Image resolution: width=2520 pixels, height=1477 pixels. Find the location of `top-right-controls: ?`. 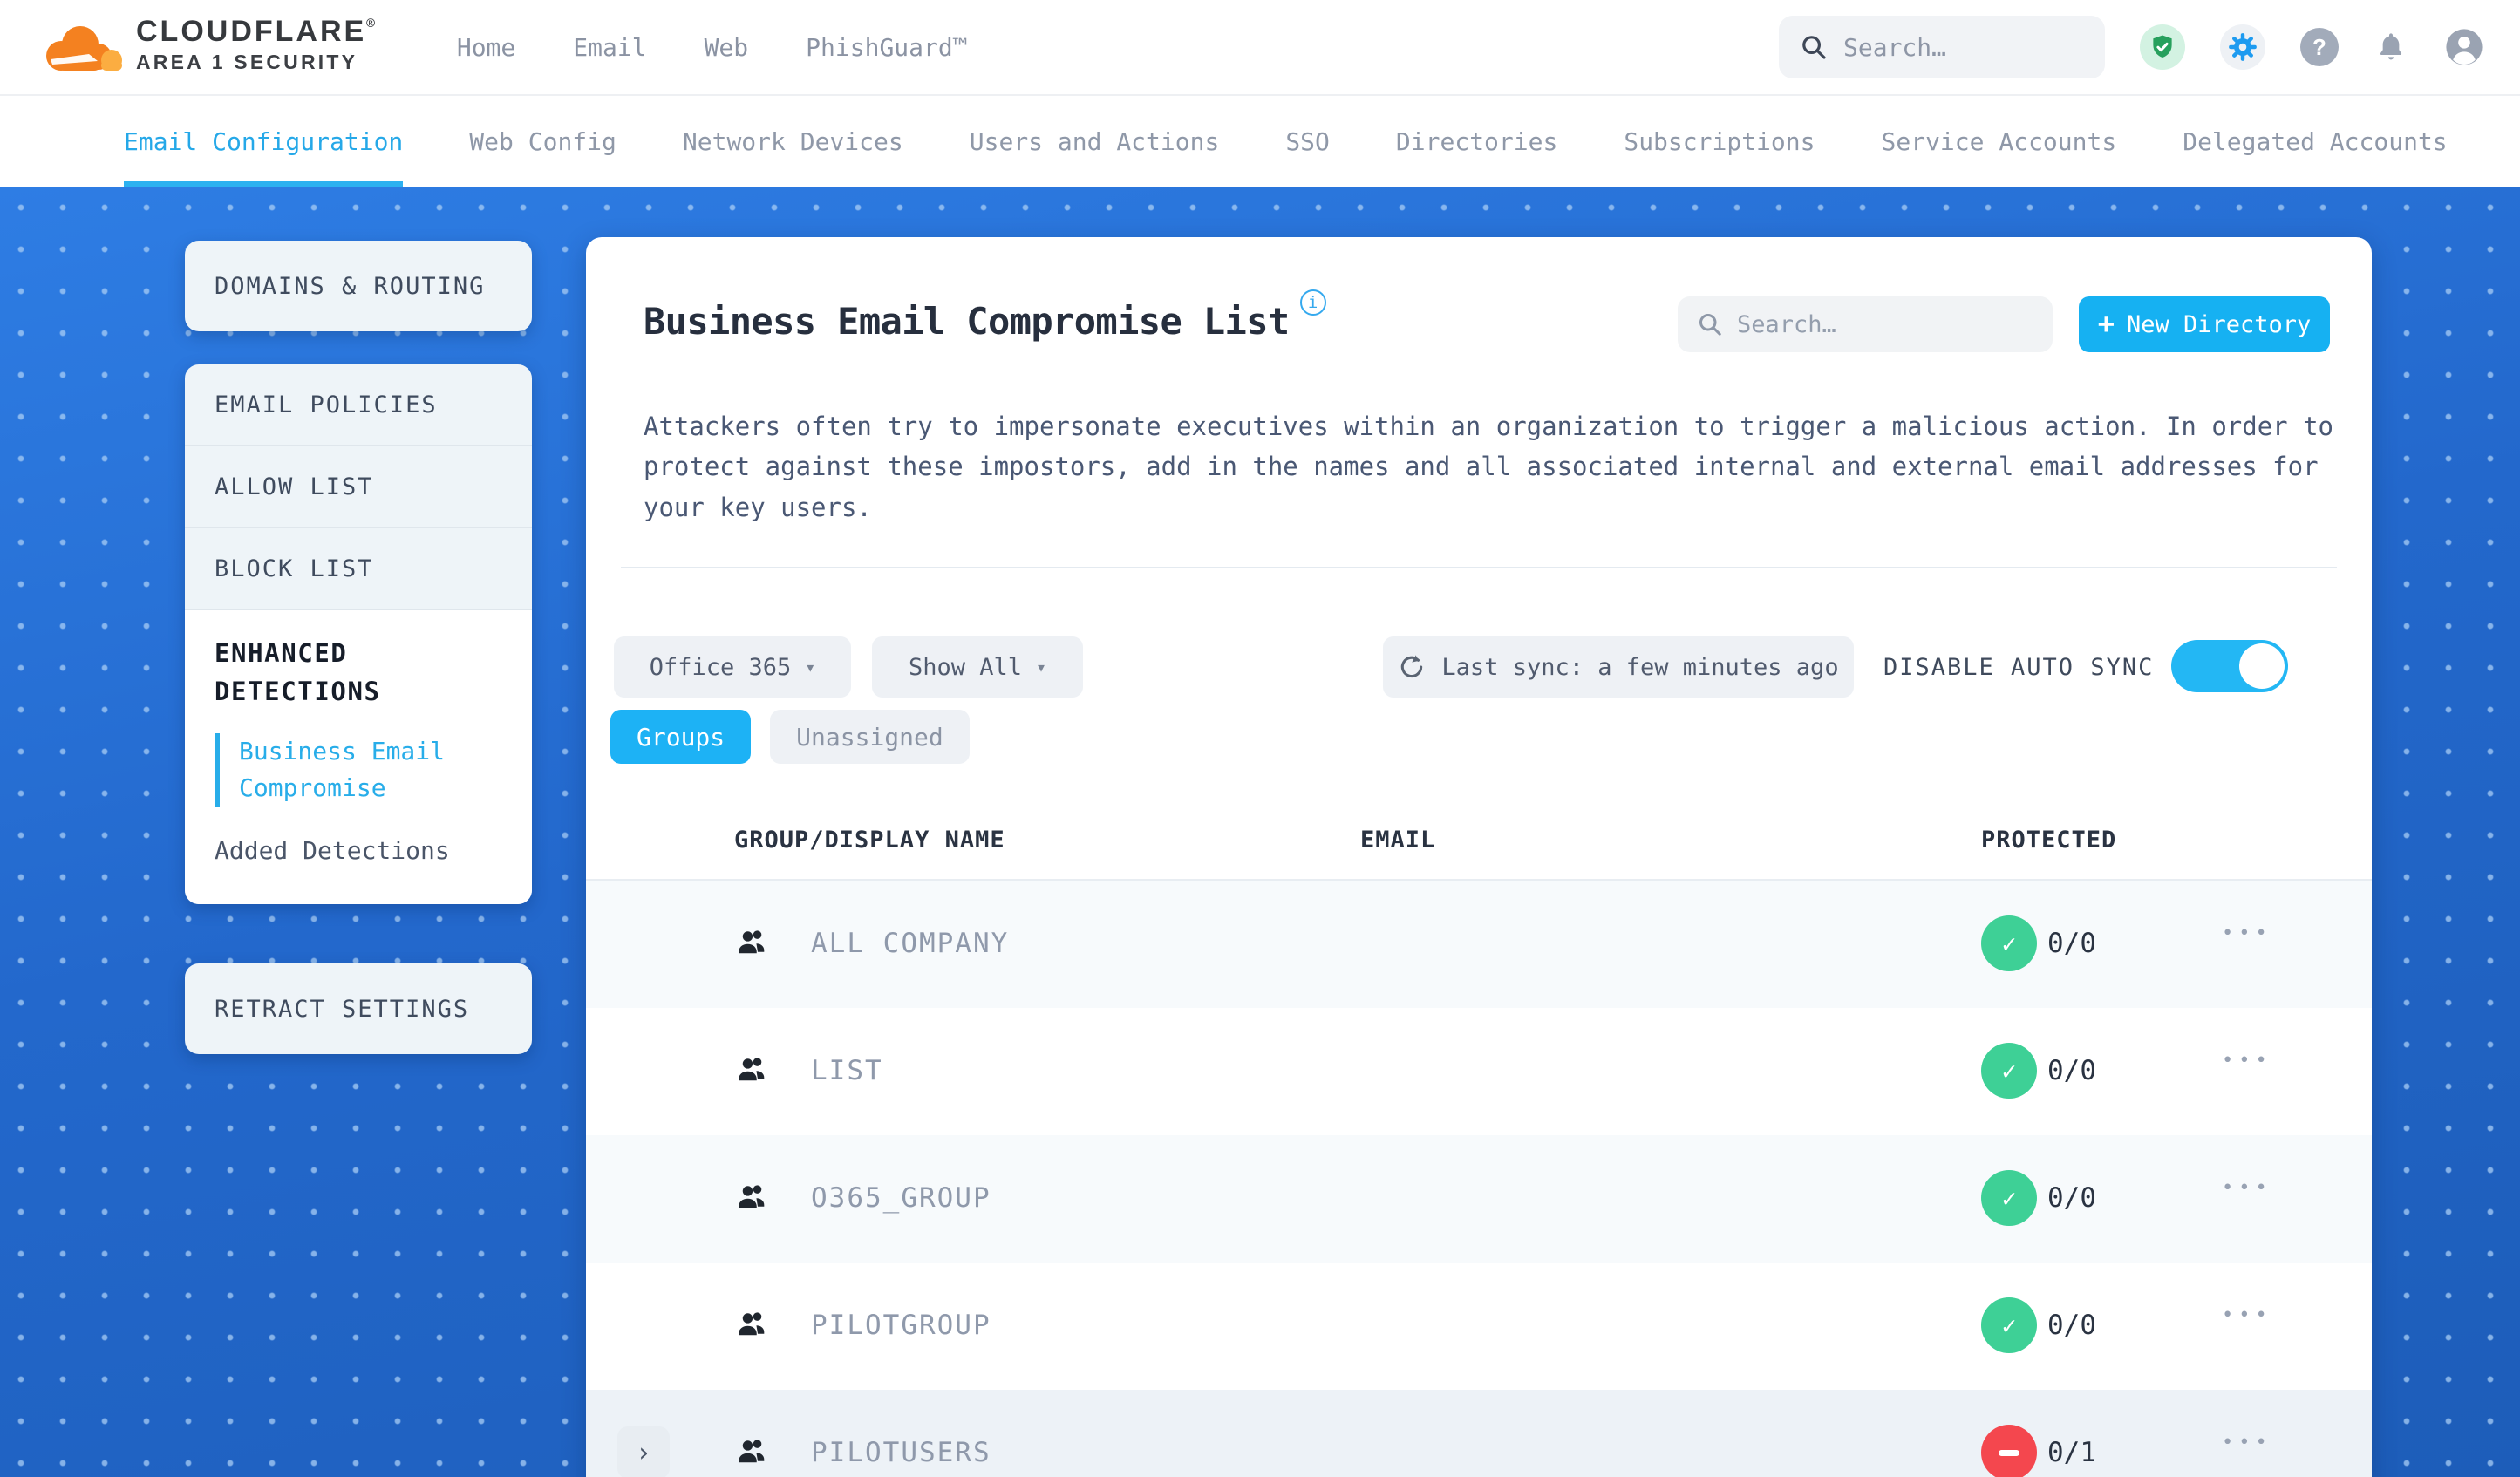

top-right-controls: ? is located at coordinates (2132, 47).